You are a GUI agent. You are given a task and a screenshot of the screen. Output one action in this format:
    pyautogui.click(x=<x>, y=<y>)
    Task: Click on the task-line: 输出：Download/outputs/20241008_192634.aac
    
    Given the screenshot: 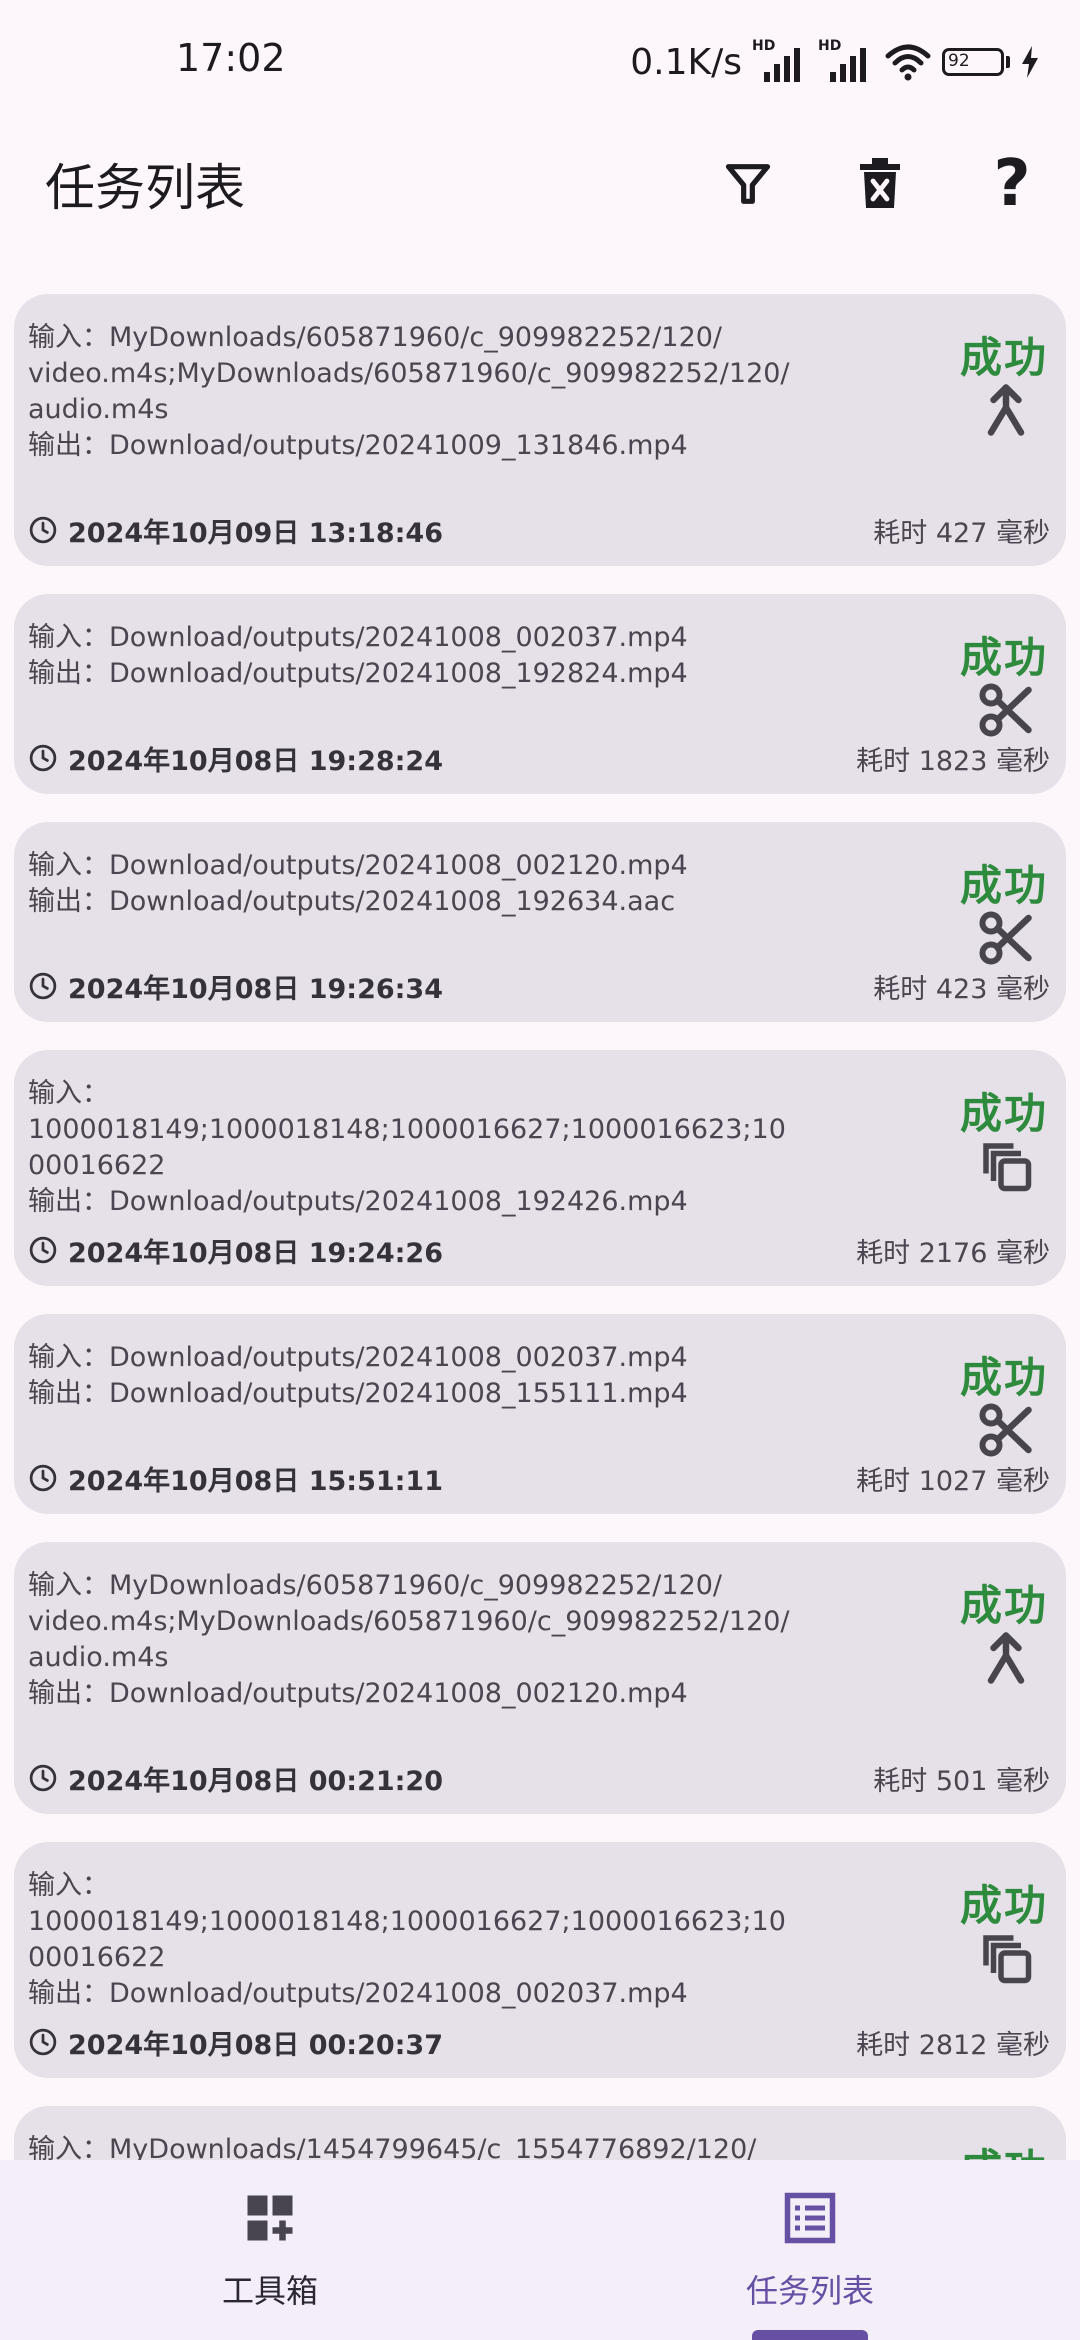 What is the action you would take?
    pyautogui.click(x=352, y=901)
    